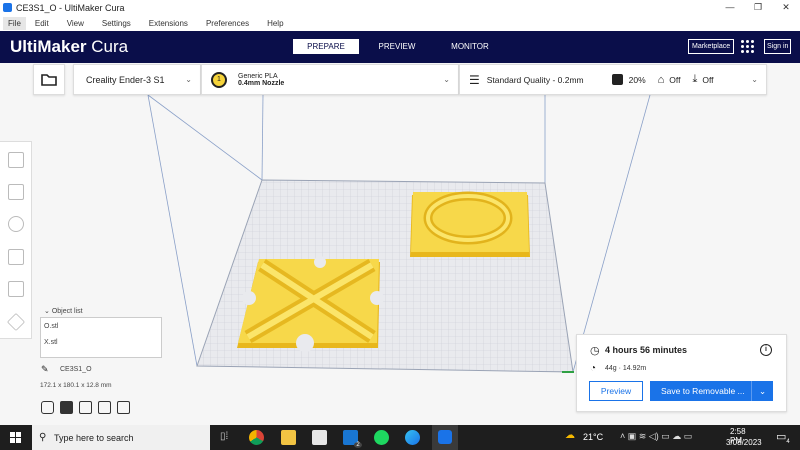  What do you see at coordinates (474, 79) in the screenshot?
I see `sliders-icon: ☰` at bounding box center [474, 79].